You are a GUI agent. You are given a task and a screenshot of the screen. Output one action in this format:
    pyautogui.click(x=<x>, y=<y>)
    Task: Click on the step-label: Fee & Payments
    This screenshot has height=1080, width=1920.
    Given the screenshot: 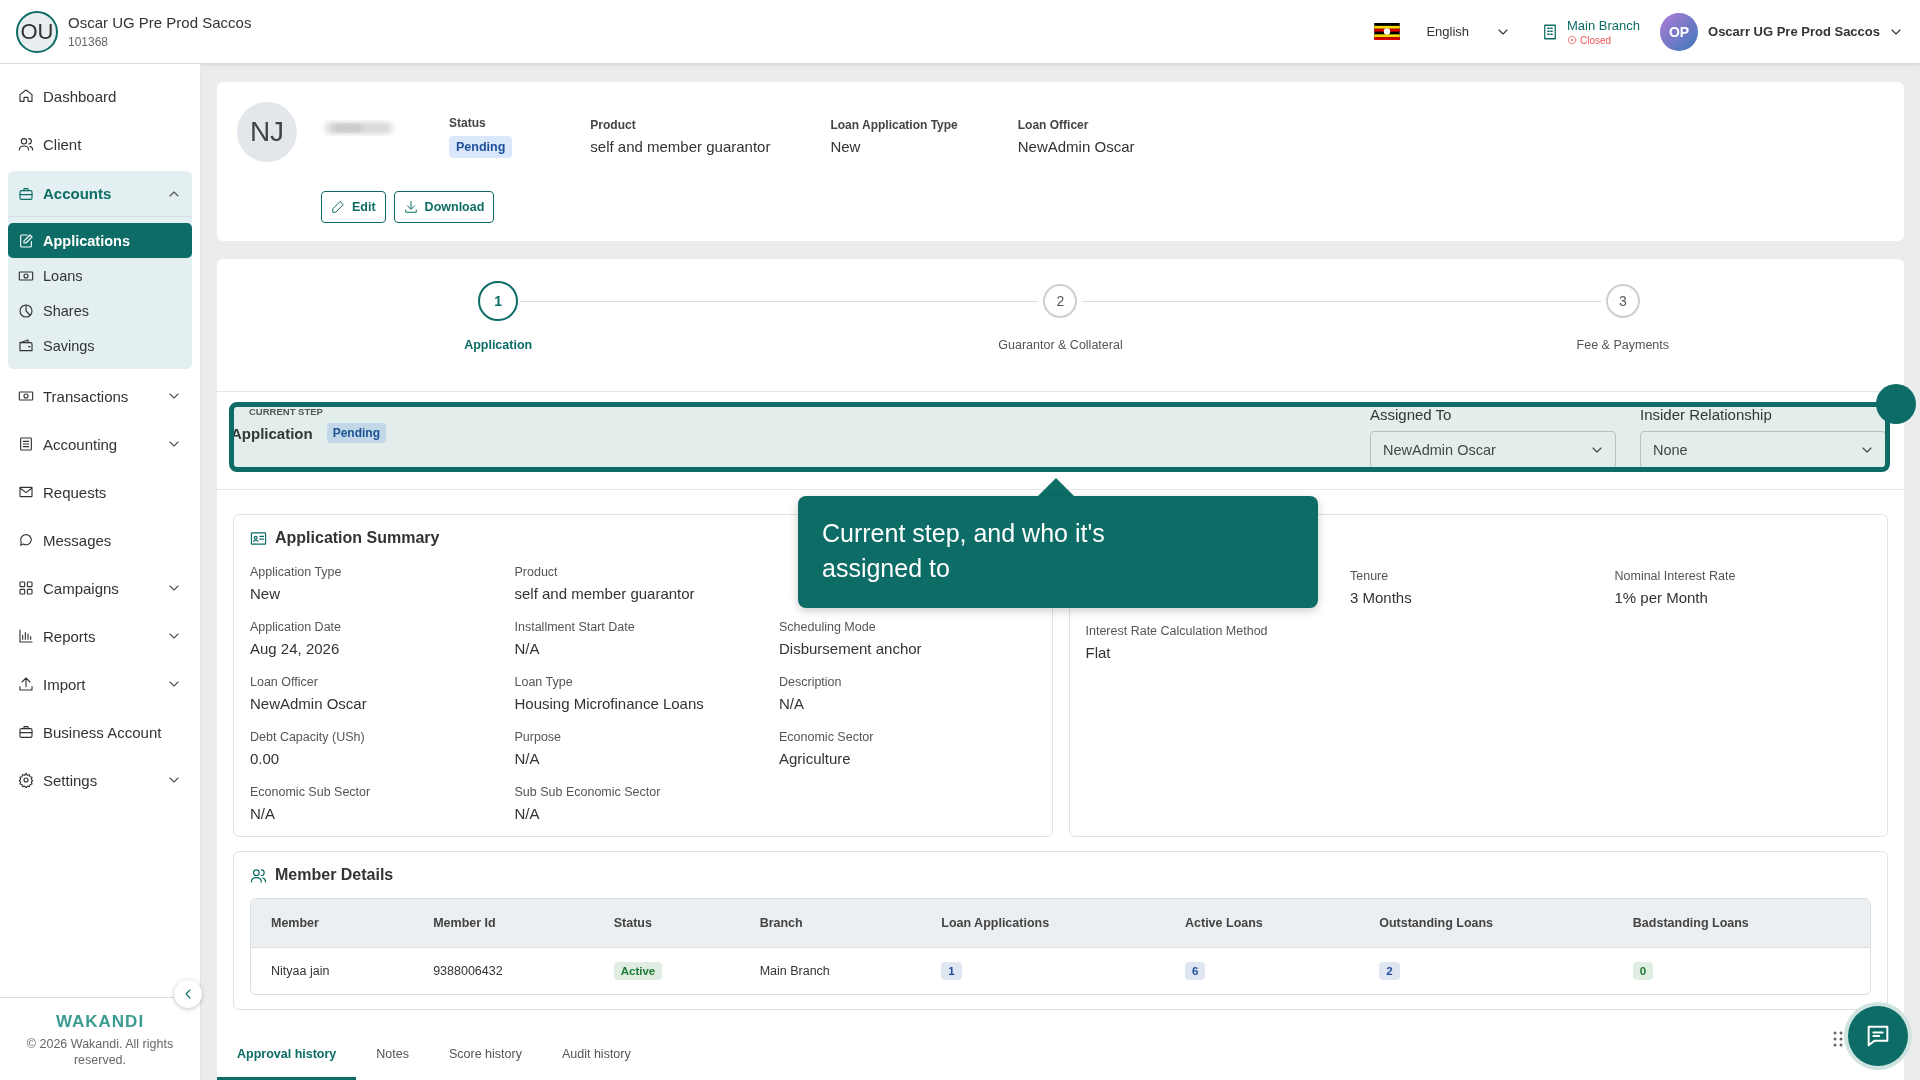 What is the action you would take?
    pyautogui.click(x=1622, y=345)
    